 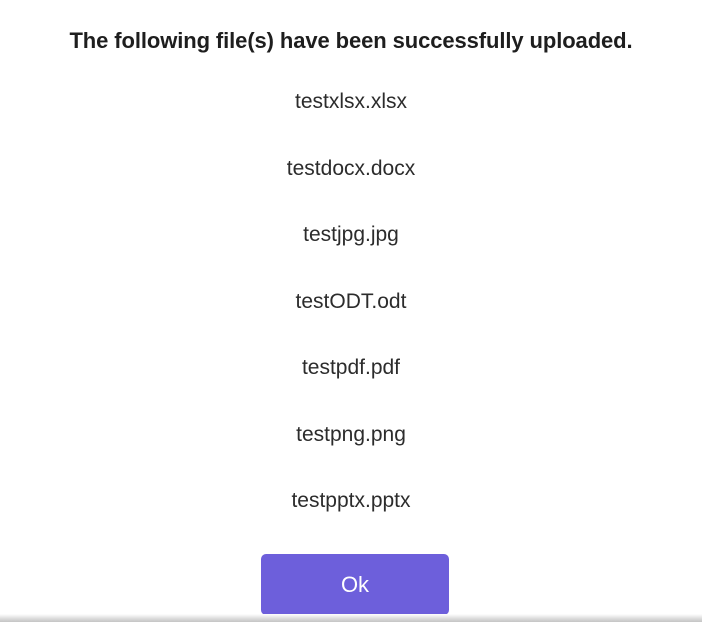 I want to click on uploaded-file-item: testdocx.docx, so click(x=351, y=168).